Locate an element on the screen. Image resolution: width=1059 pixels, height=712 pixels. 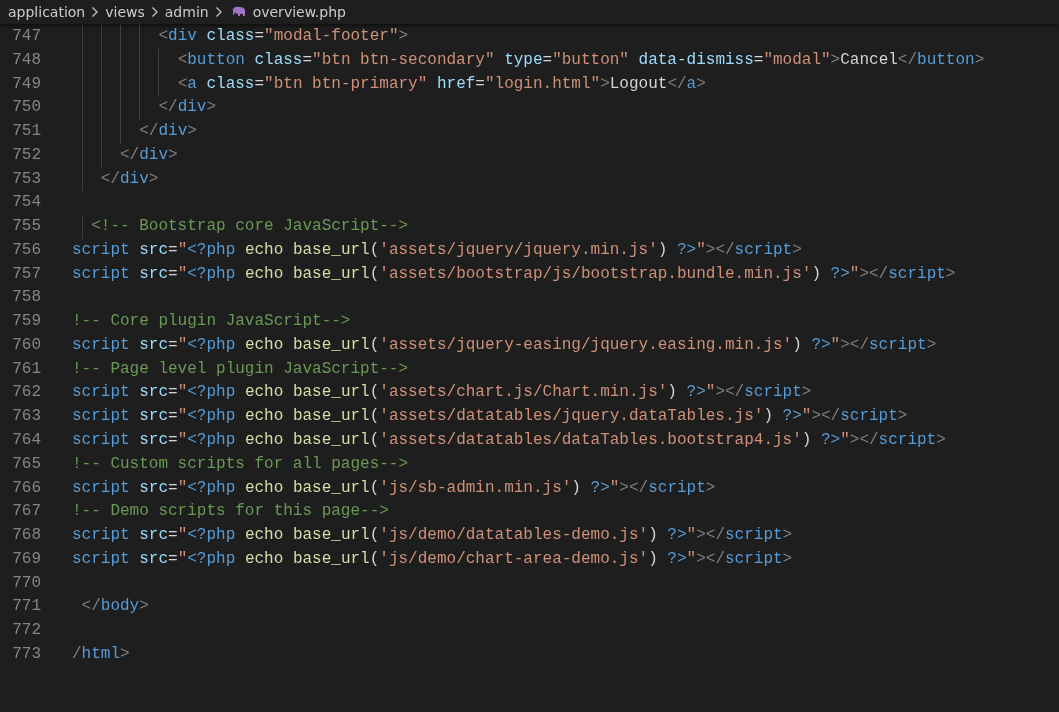
line-number: 771 is located at coordinates (26, 607).